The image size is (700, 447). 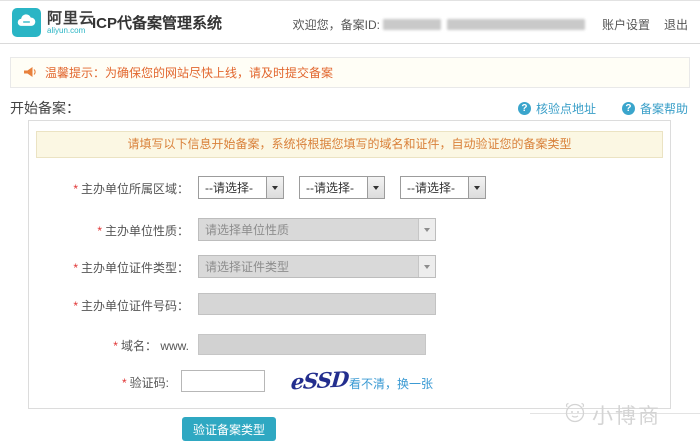 I want to click on region-district-select: --请选择-, so click(x=443, y=187).